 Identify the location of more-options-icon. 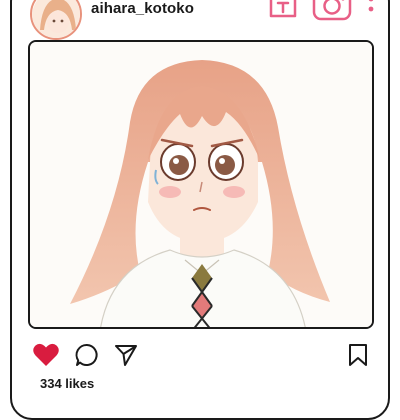
(371, 13).